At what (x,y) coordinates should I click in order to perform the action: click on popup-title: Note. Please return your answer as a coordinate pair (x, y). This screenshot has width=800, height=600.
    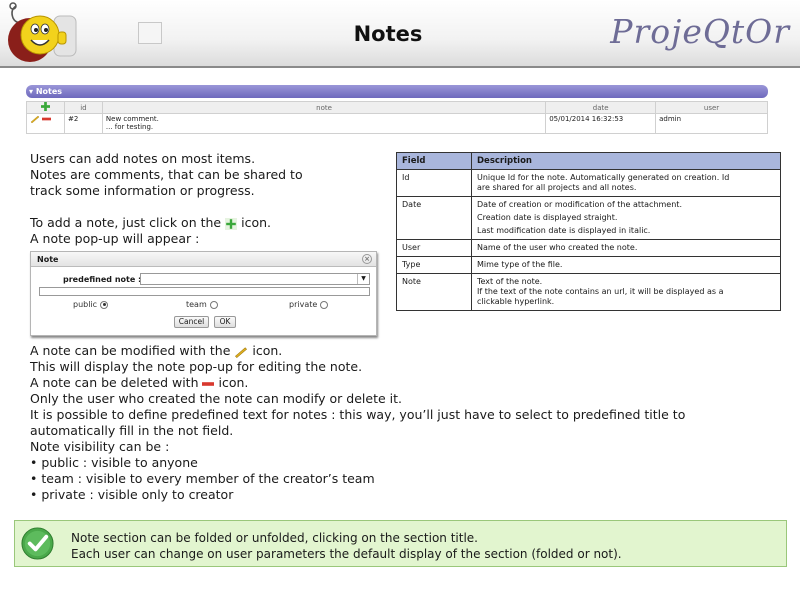
    Looking at the image, I should click on (48, 259).